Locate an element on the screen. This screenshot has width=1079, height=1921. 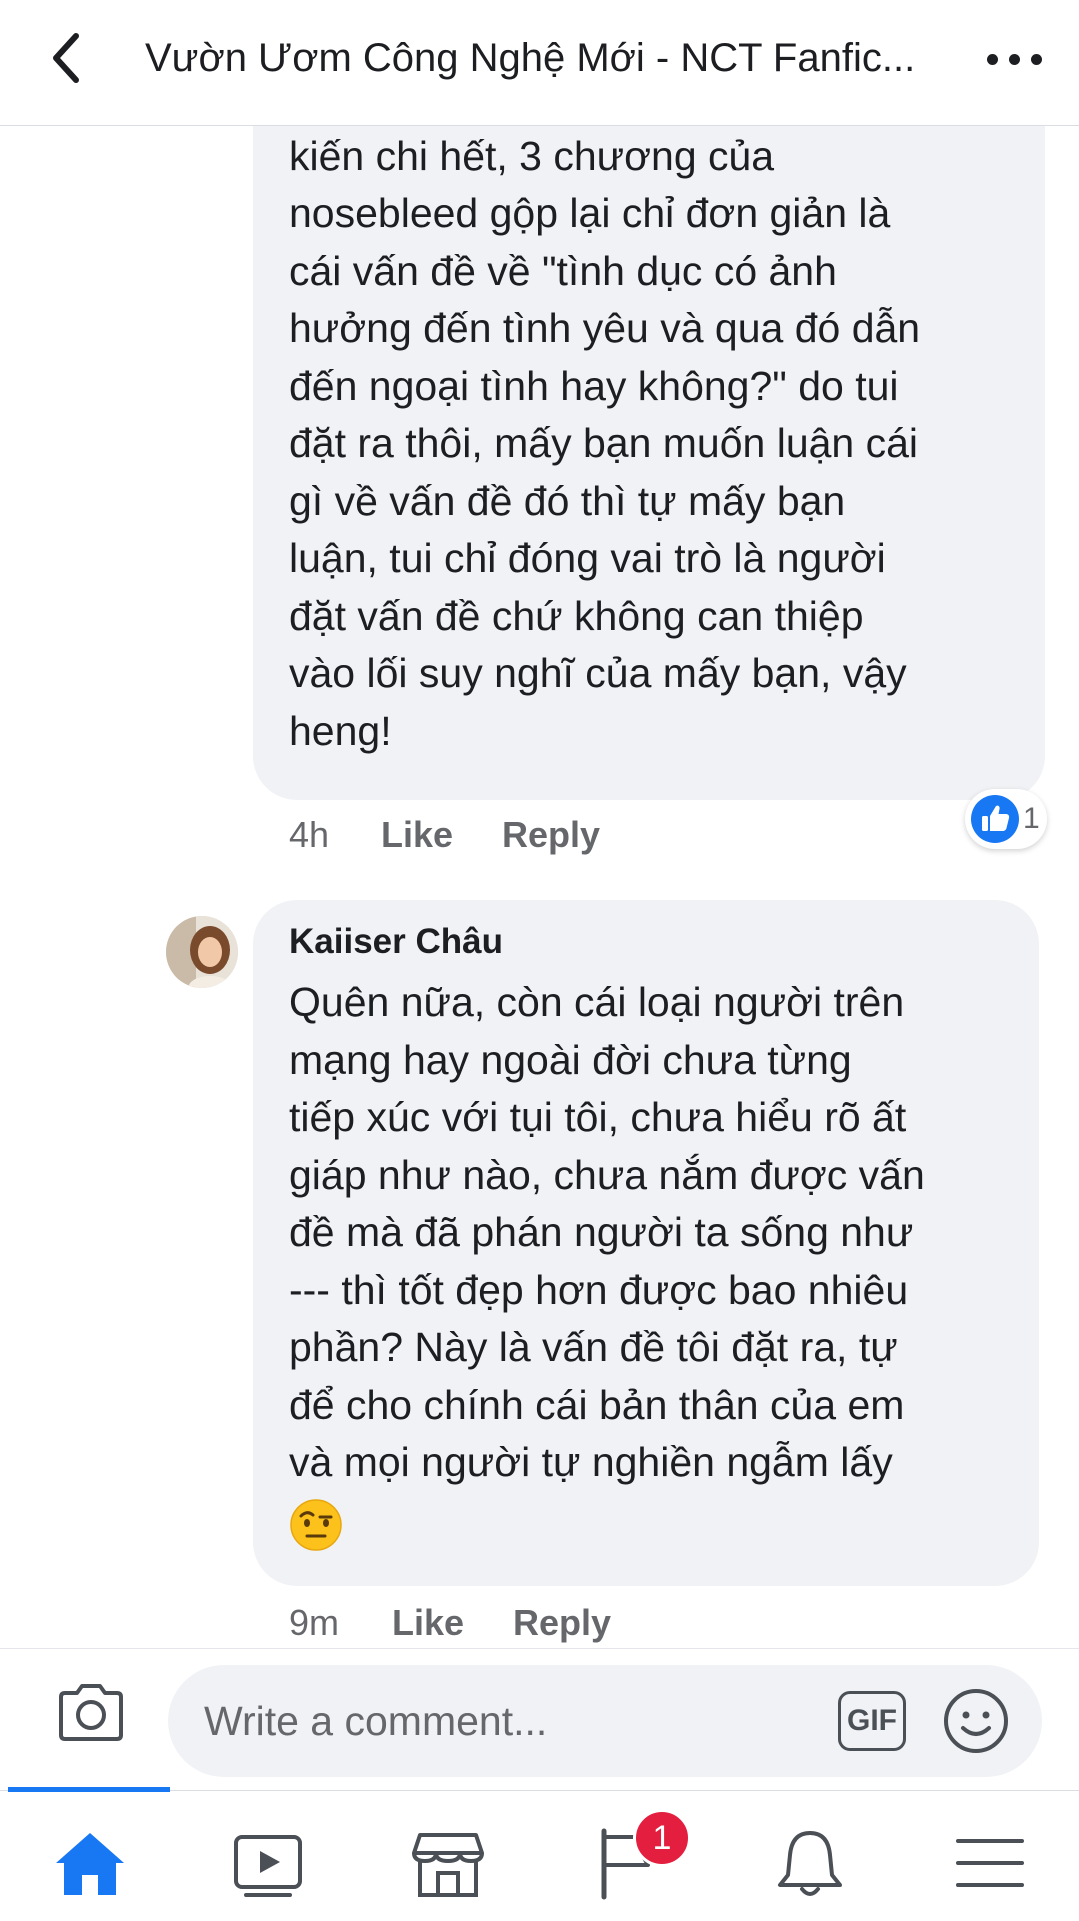
comment-actions: 4h Like Reply is located at coordinates (489, 835).